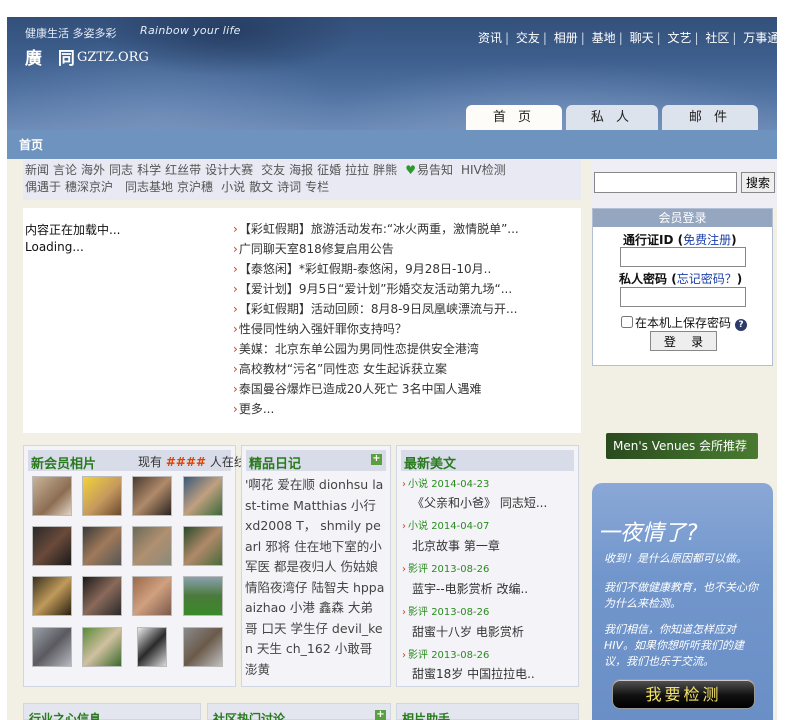 The height and width of the screenshot is (720, 792). What do you see at coordinates (329, 170) in the screenshot?
I see `cat-marriage: 征婚` at bounding box center [329, 170].